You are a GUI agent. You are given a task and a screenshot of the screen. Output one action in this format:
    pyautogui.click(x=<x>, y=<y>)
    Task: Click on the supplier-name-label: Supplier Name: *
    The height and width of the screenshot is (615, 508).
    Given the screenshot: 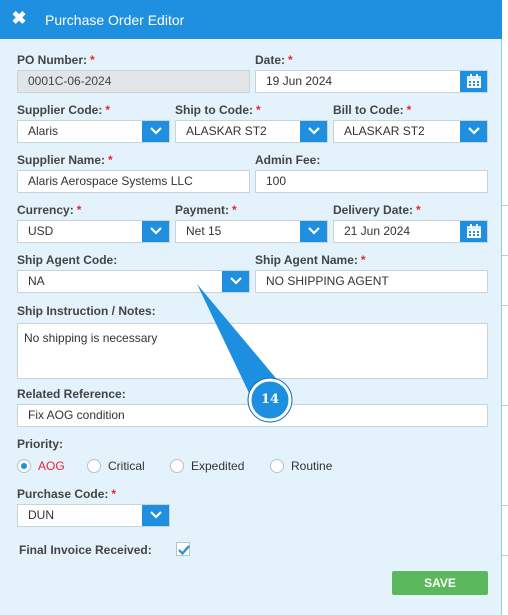 What is the action you would take?
    pyautogui.click(x=65, y=160)
    